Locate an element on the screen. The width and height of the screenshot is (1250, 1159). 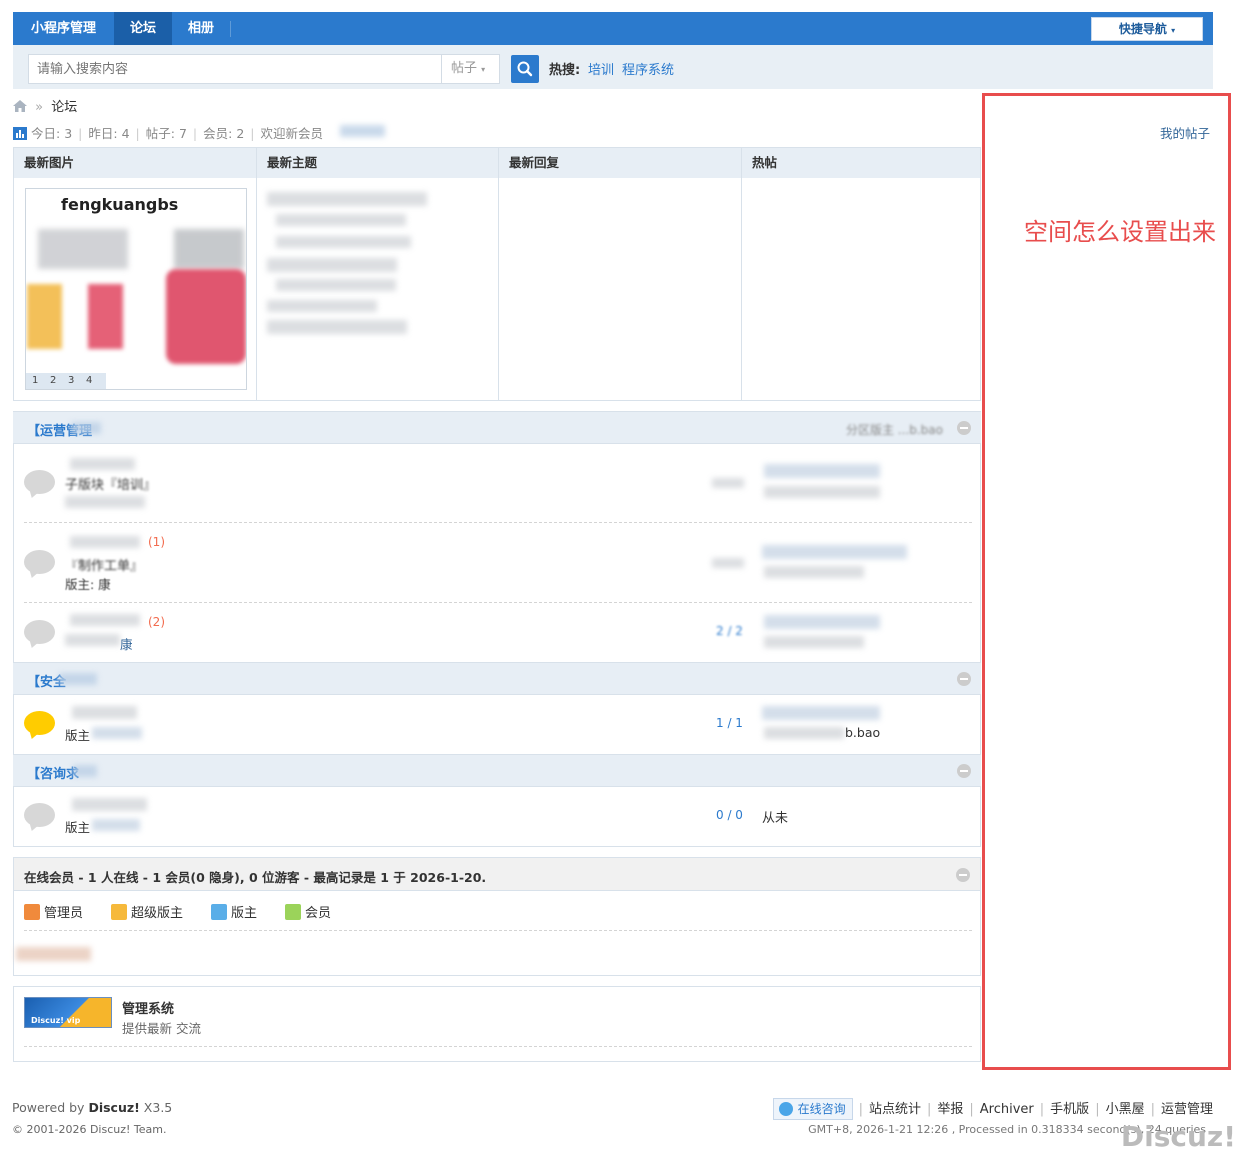
stat-posts: 7 is located at coordinates (182, 133).